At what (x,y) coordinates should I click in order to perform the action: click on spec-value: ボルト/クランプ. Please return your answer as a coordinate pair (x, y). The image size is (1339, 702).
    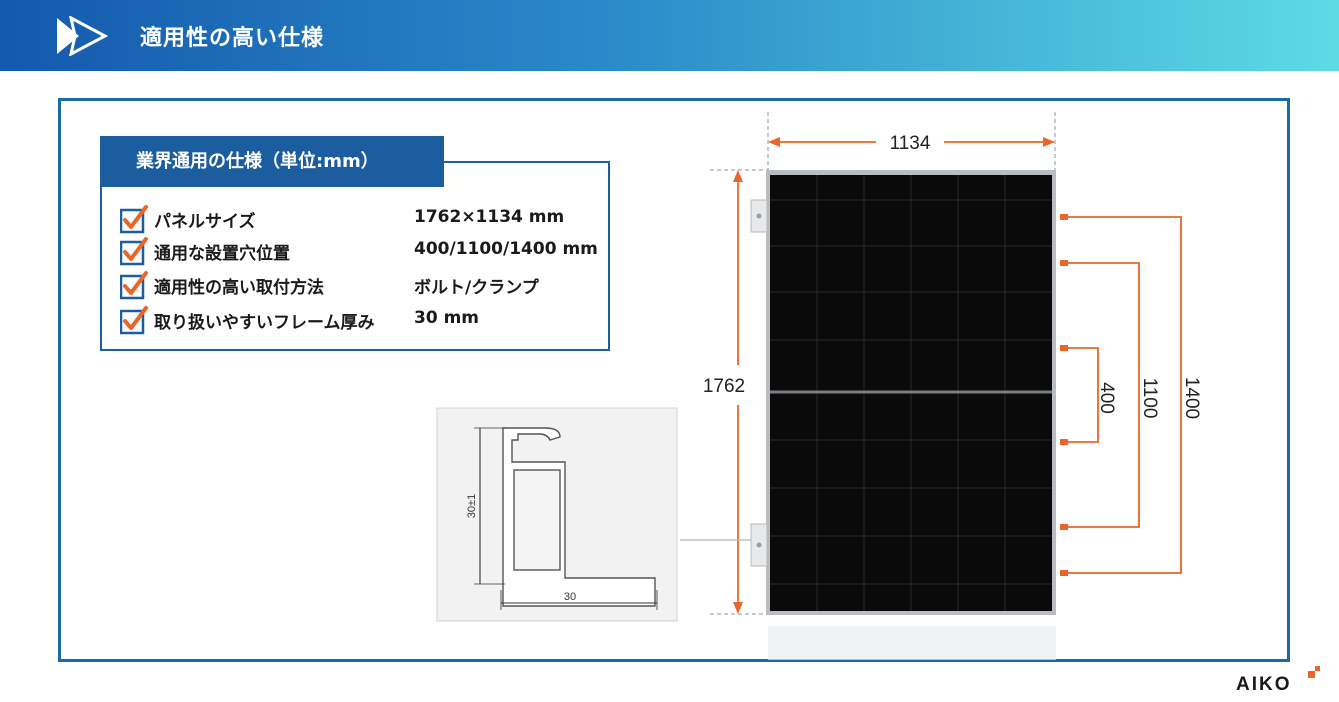
    Looking at the image, I should click on (476, 288).